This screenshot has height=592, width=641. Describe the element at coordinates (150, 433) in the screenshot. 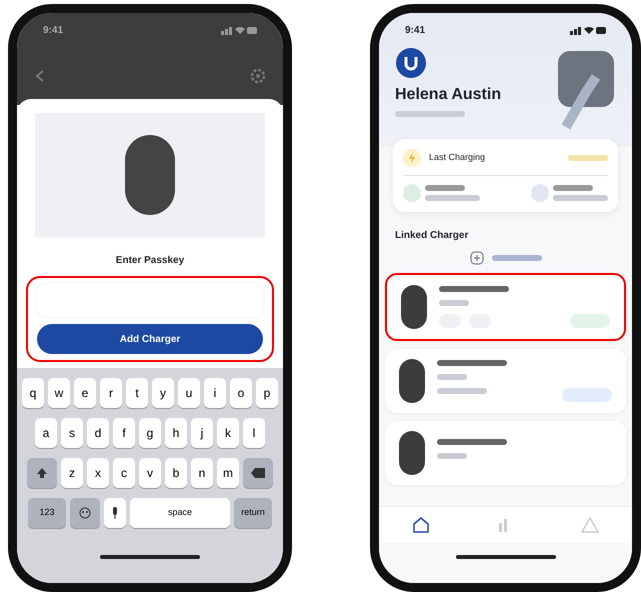

I see `keyboard-key: g` at that location.